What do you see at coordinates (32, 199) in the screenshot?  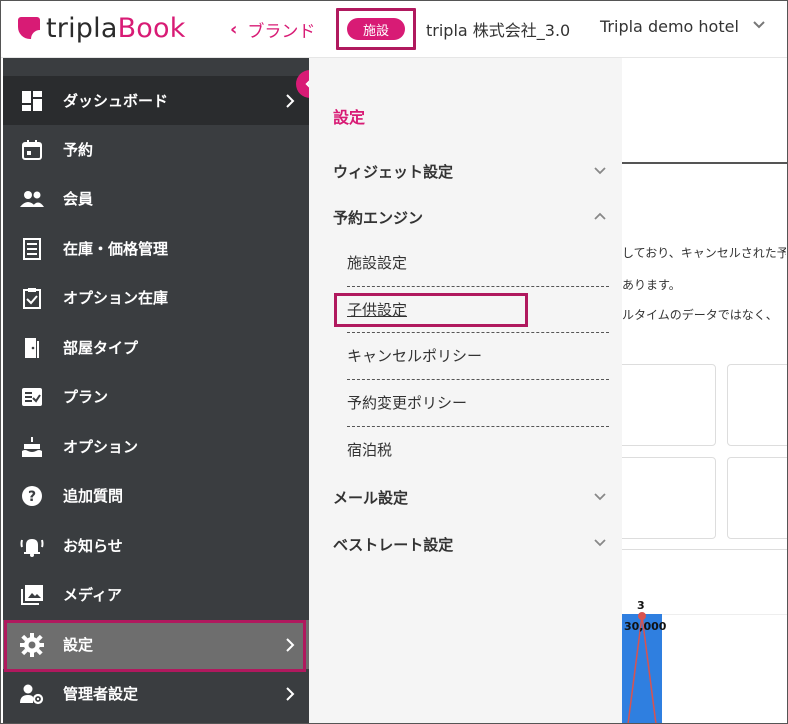 I see `people-icon` at bounding box center [32, 199].